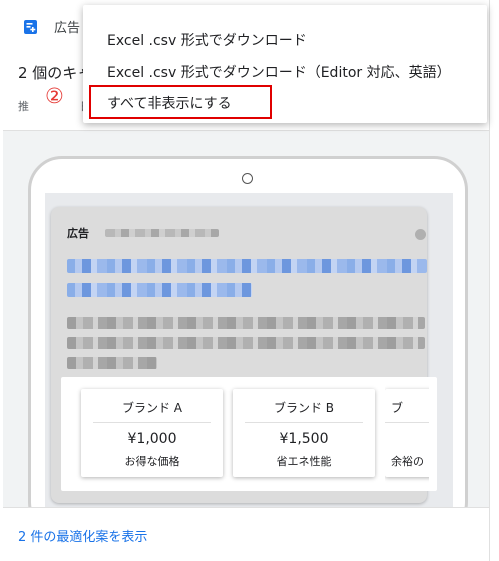 The height and width of the screenshot is (561, 499). I want to click on ad-label: 広告, so click(78, 233).